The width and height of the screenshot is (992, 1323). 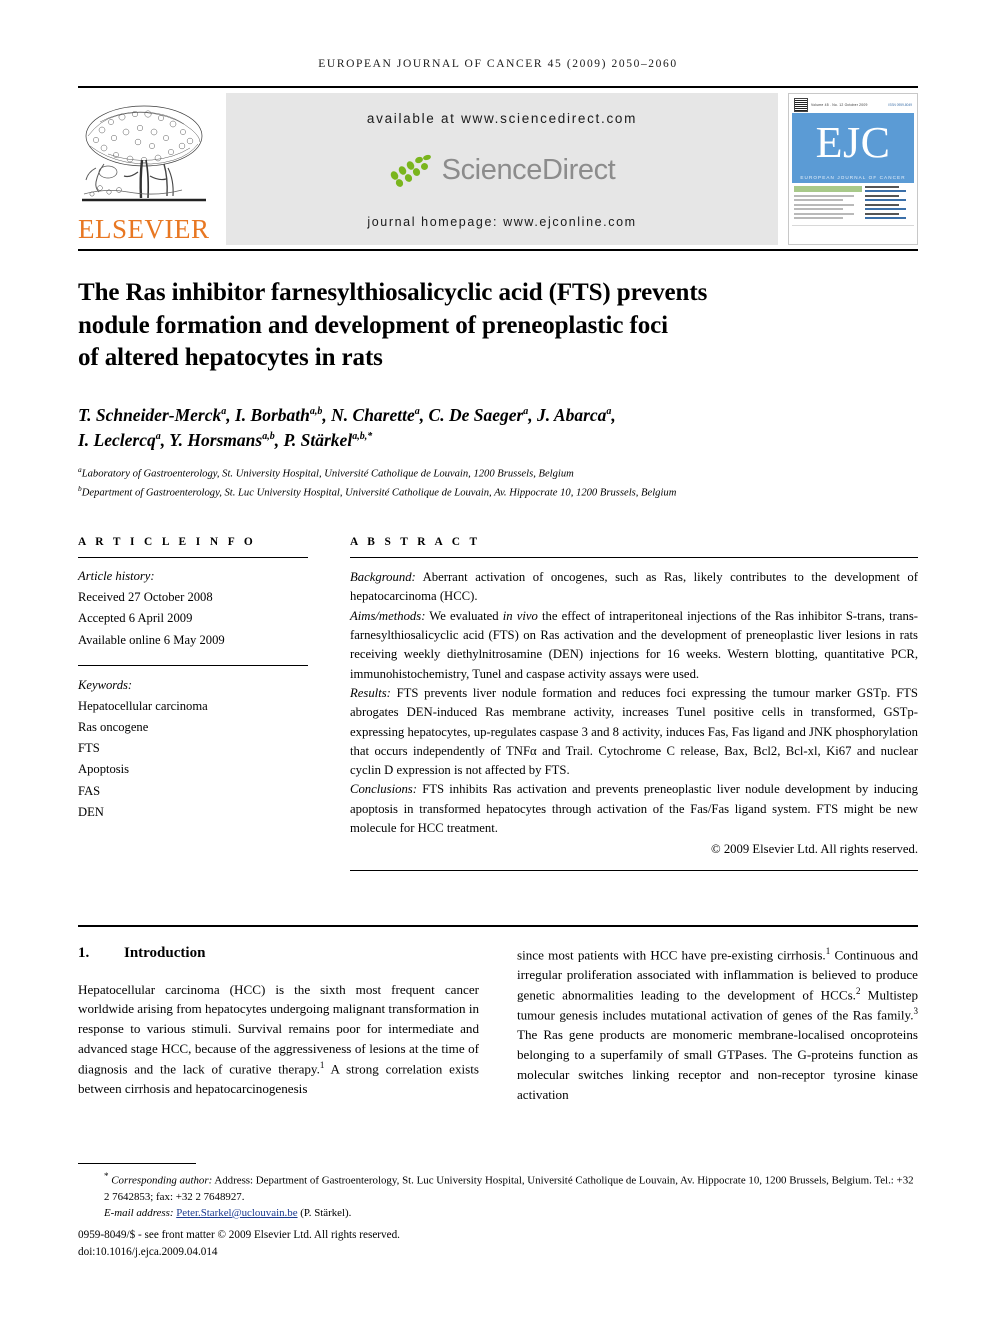 What do you see at coordinates (113, 727) in the screenshot?
I see `keyword-item: Ras oncogene` at bounding box center [113, 727].